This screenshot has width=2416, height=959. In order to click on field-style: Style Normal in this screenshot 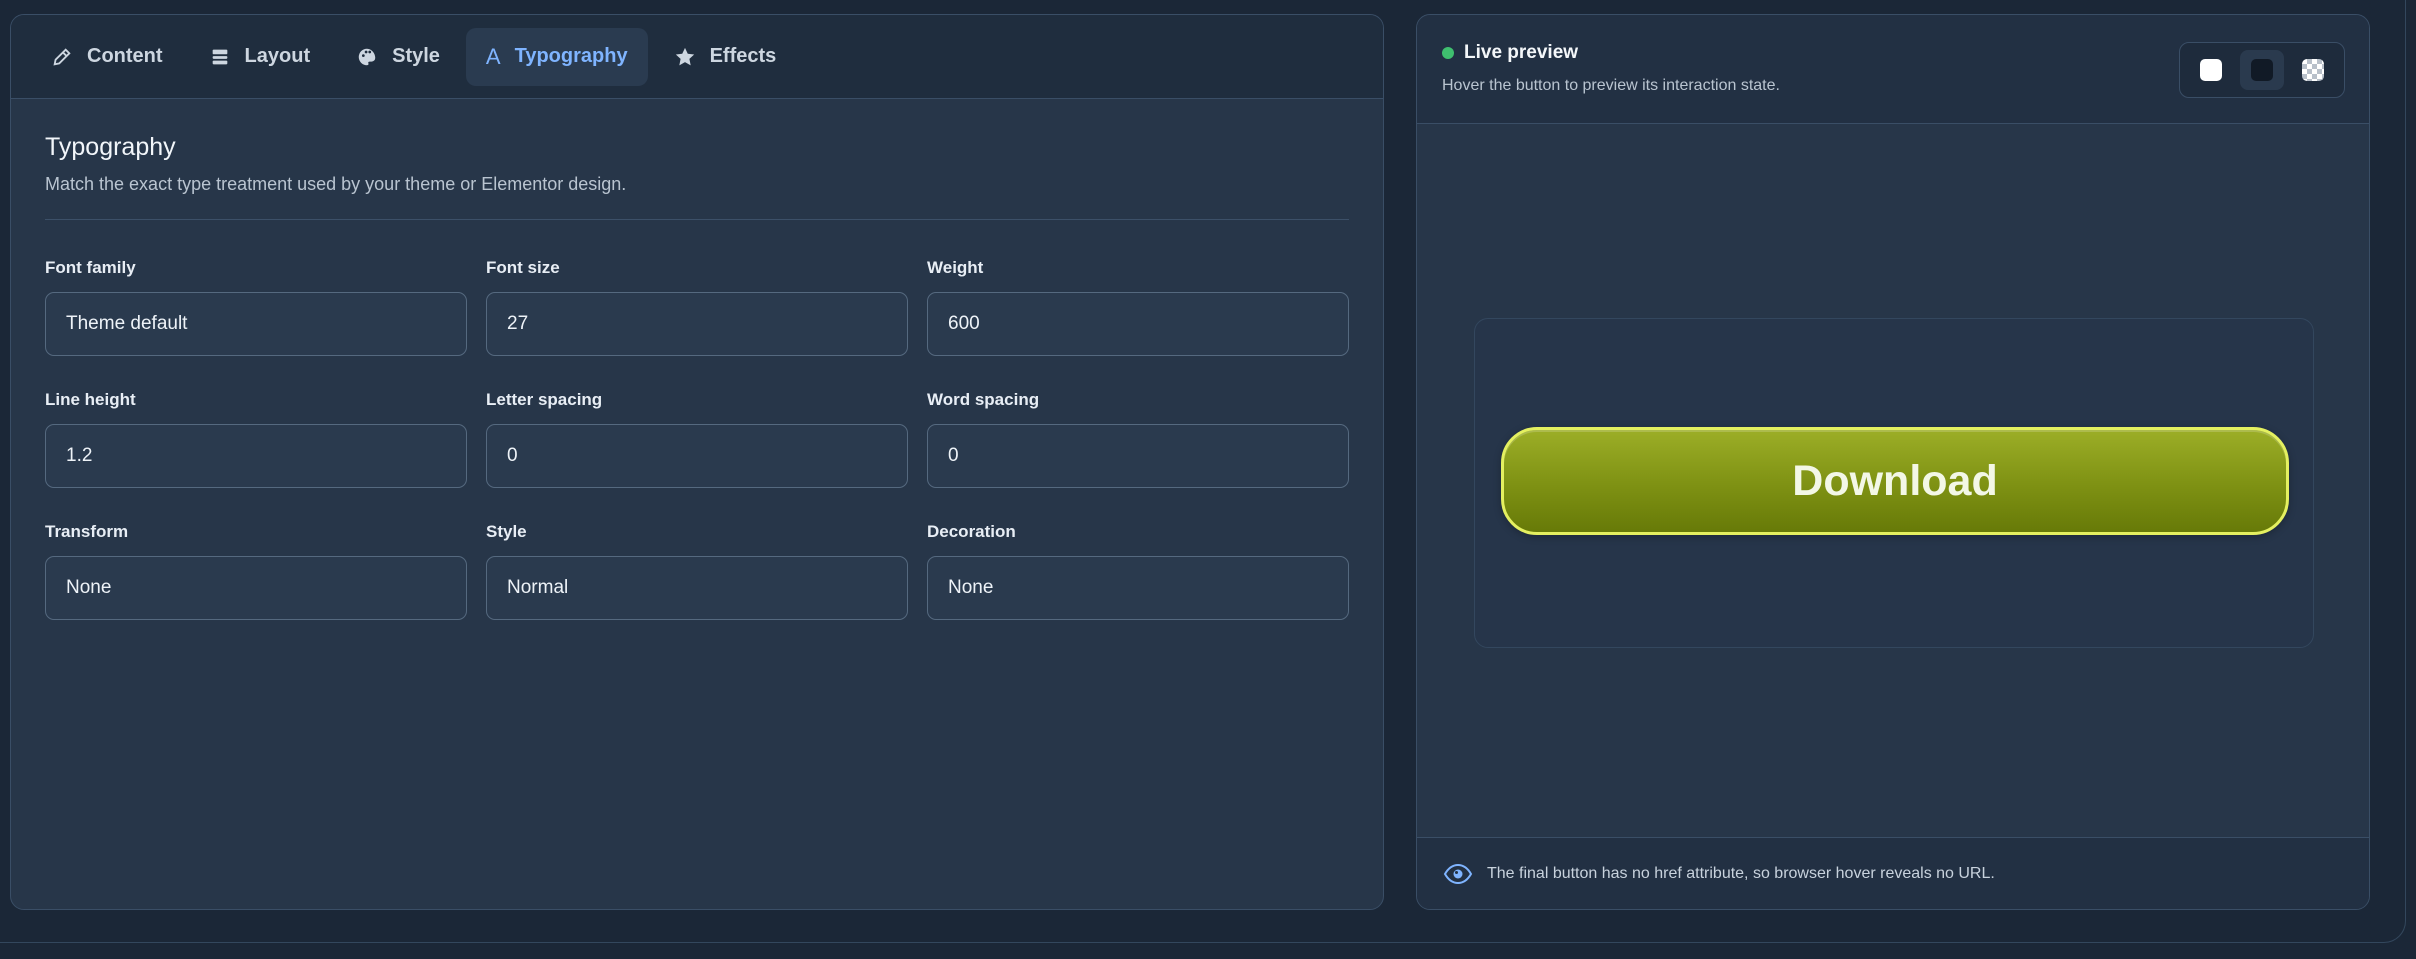, I will do `click(697, 571)`.